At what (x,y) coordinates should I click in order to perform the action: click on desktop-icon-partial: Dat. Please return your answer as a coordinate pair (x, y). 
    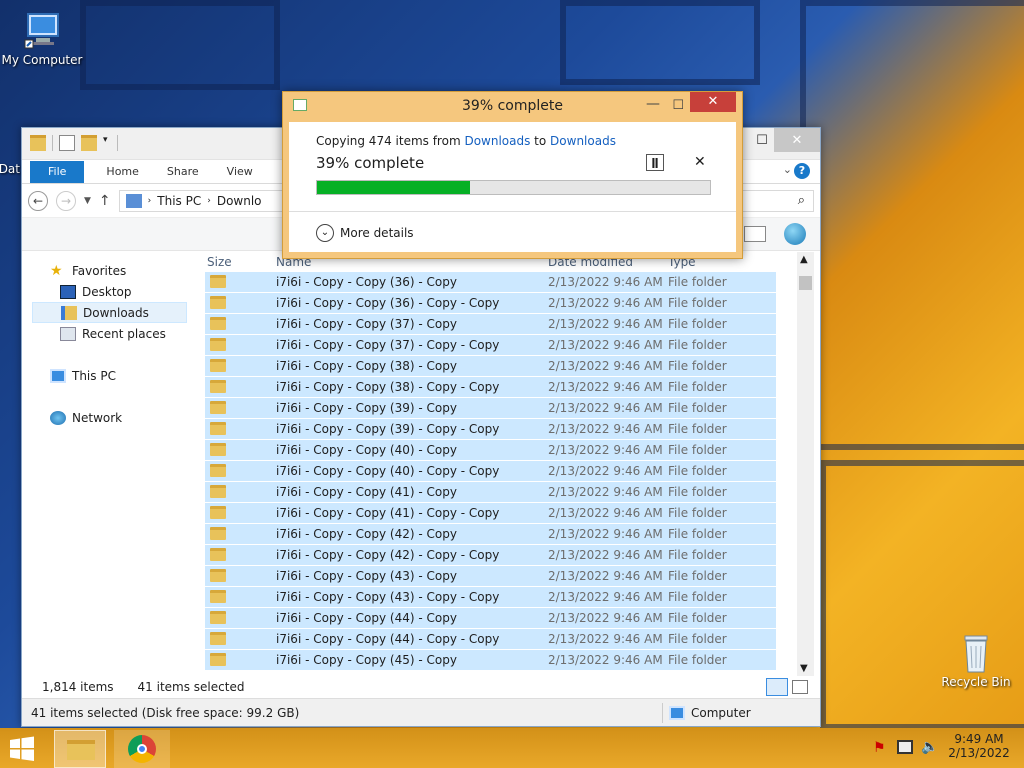
    Looking at the image, I should click on (10, 158).